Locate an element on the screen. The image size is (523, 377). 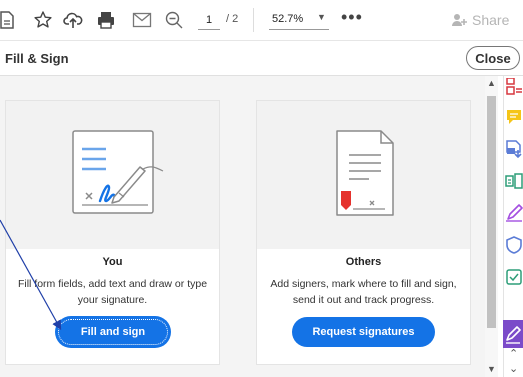
chevron-down-icon: ▼ is located at coordinates (321, 17).